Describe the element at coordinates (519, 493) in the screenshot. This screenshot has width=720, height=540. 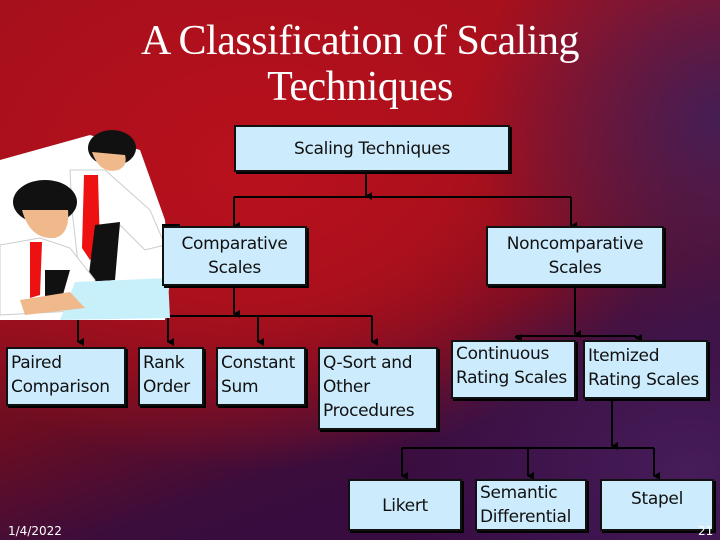
I see `node-label-line-1: Semantic` at that location.